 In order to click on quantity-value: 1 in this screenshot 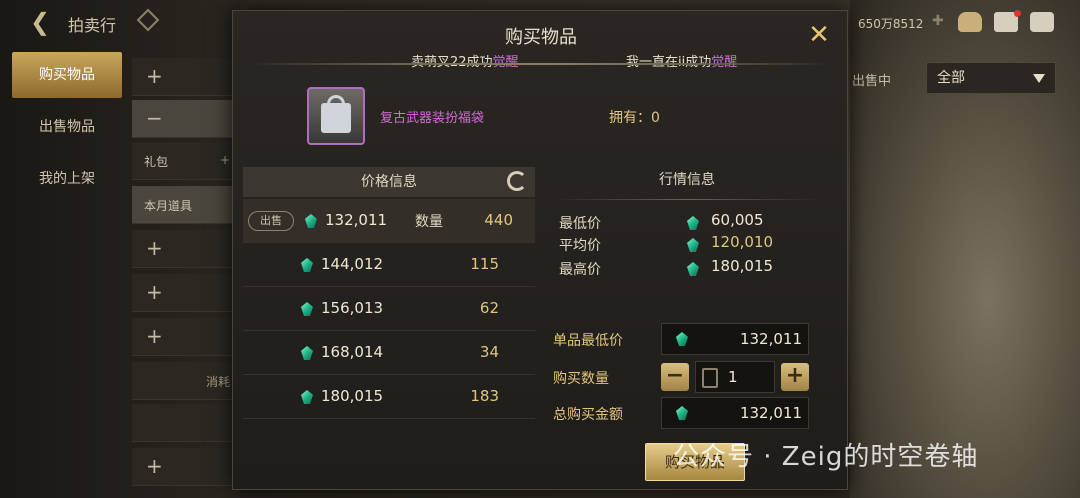, I will do `click(733, 377)`.